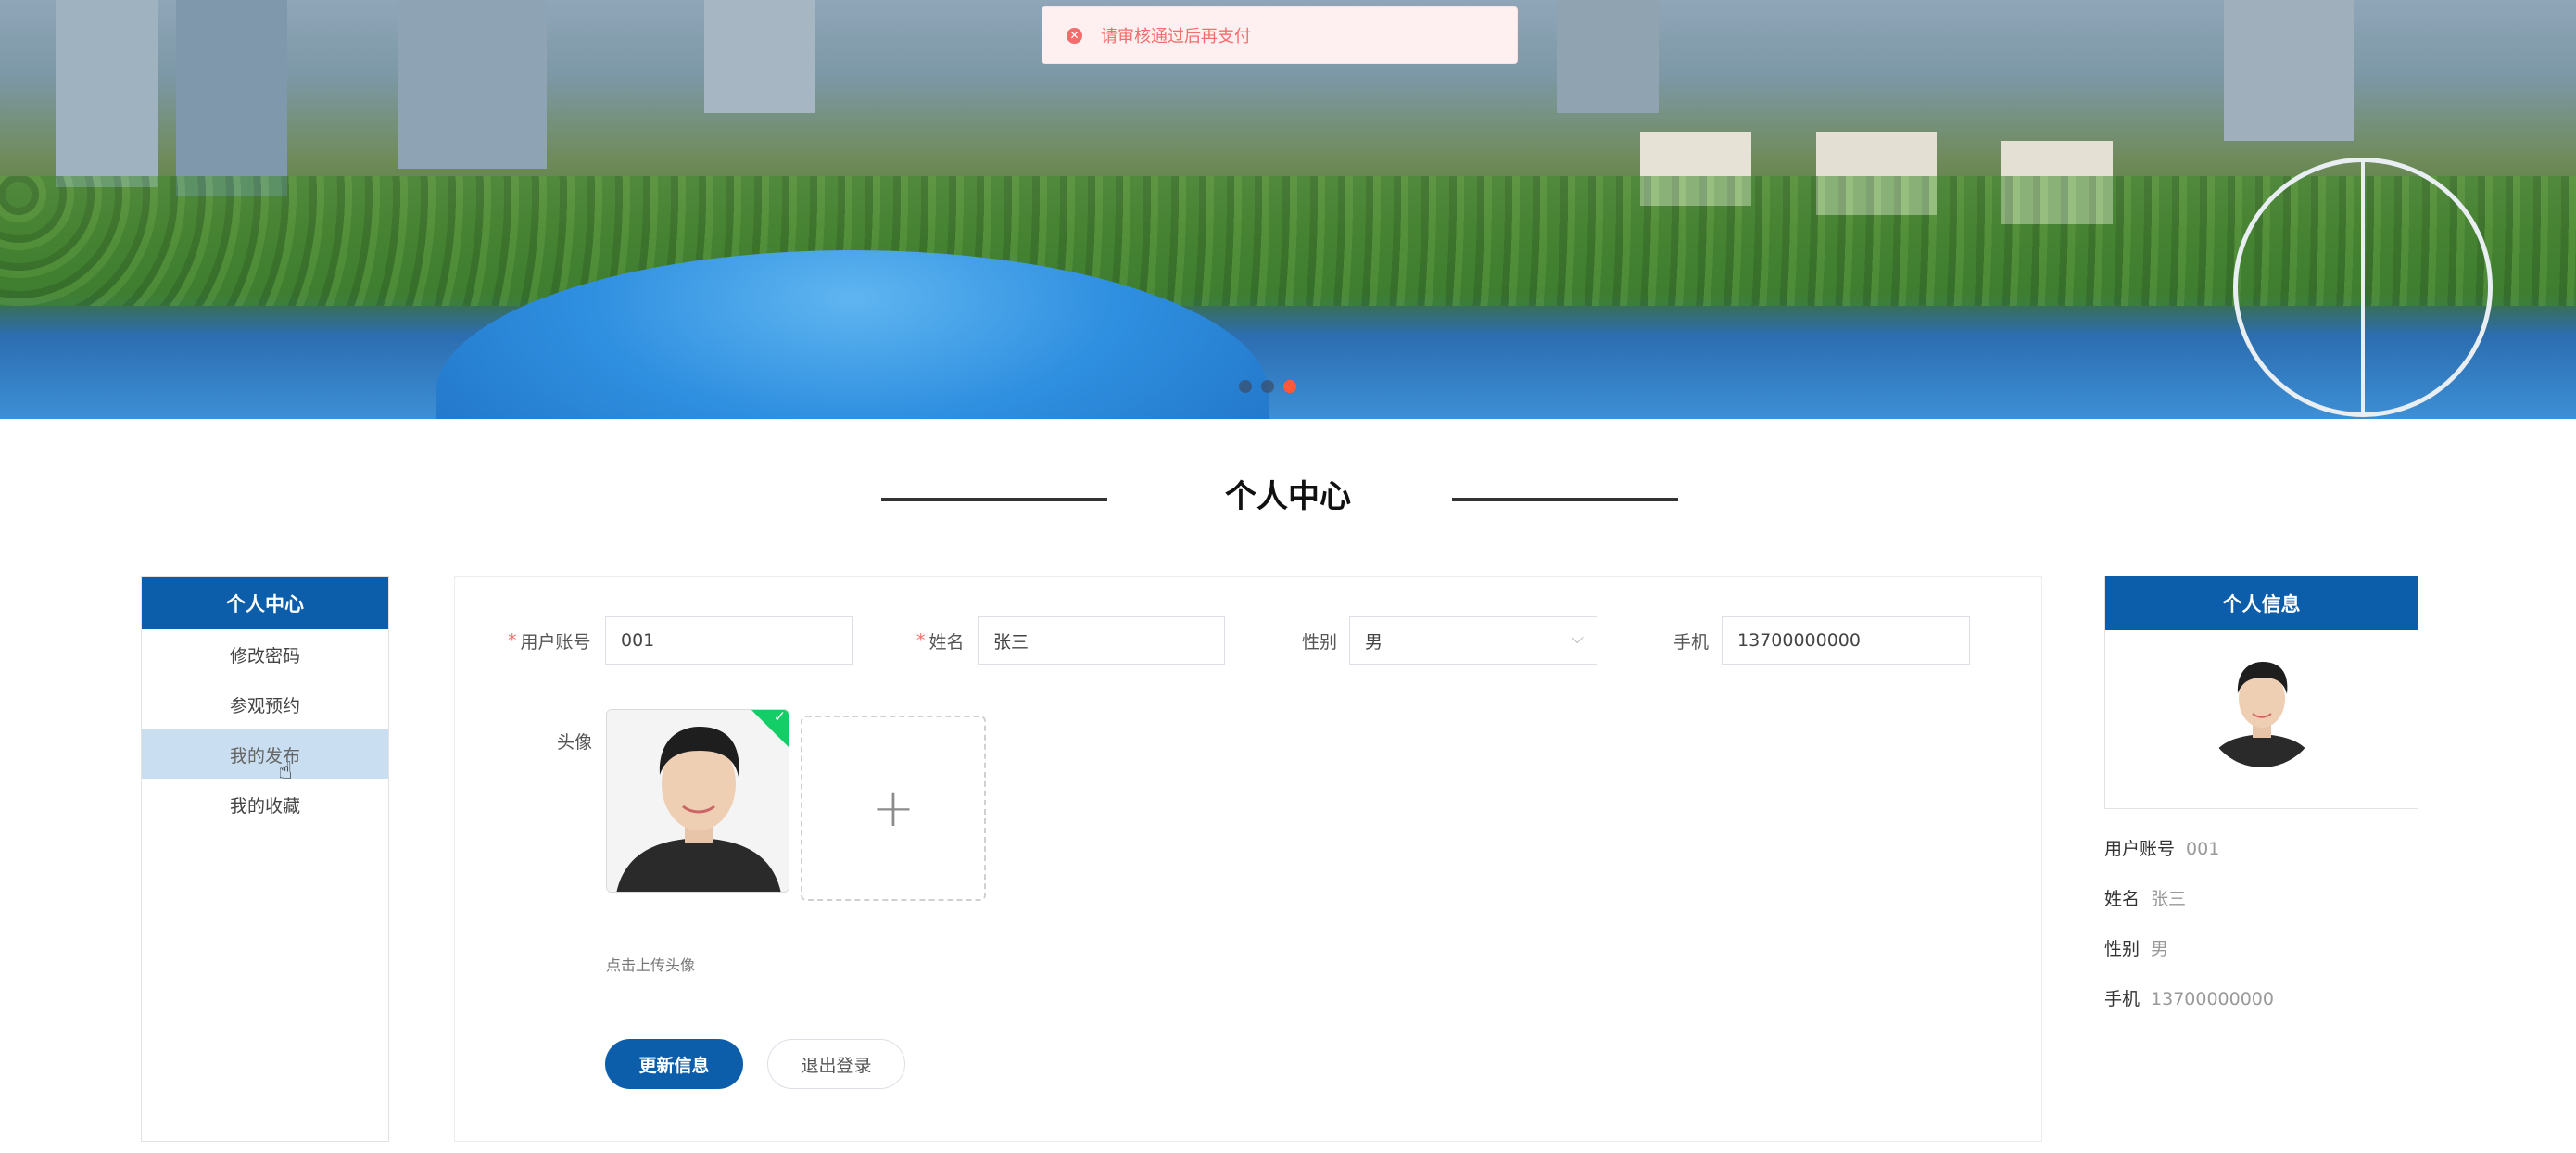 The width and height of the screenshot is (2576, 1153). What do you see at coordinates (1578, 638) in the screenshot?
I see `chevron-down-icon: ⌵` at bounding box center [1578, 638].